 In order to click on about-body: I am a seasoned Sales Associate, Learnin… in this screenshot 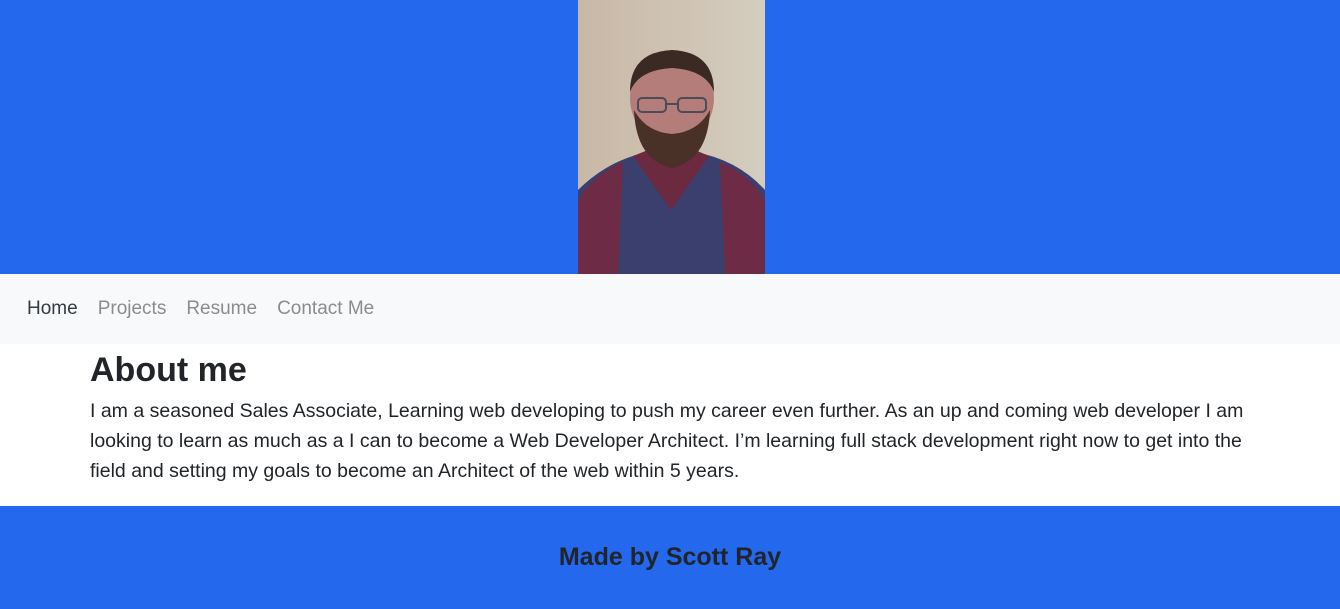, I will do `click(667, 441)`.